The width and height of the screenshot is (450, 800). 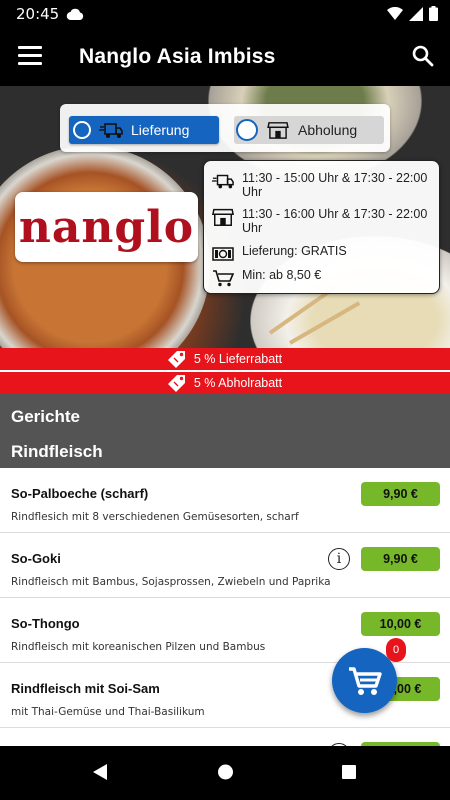 I want to click on delivery-fee: Lieferung: GRATIS, so click(x=294, y=251).